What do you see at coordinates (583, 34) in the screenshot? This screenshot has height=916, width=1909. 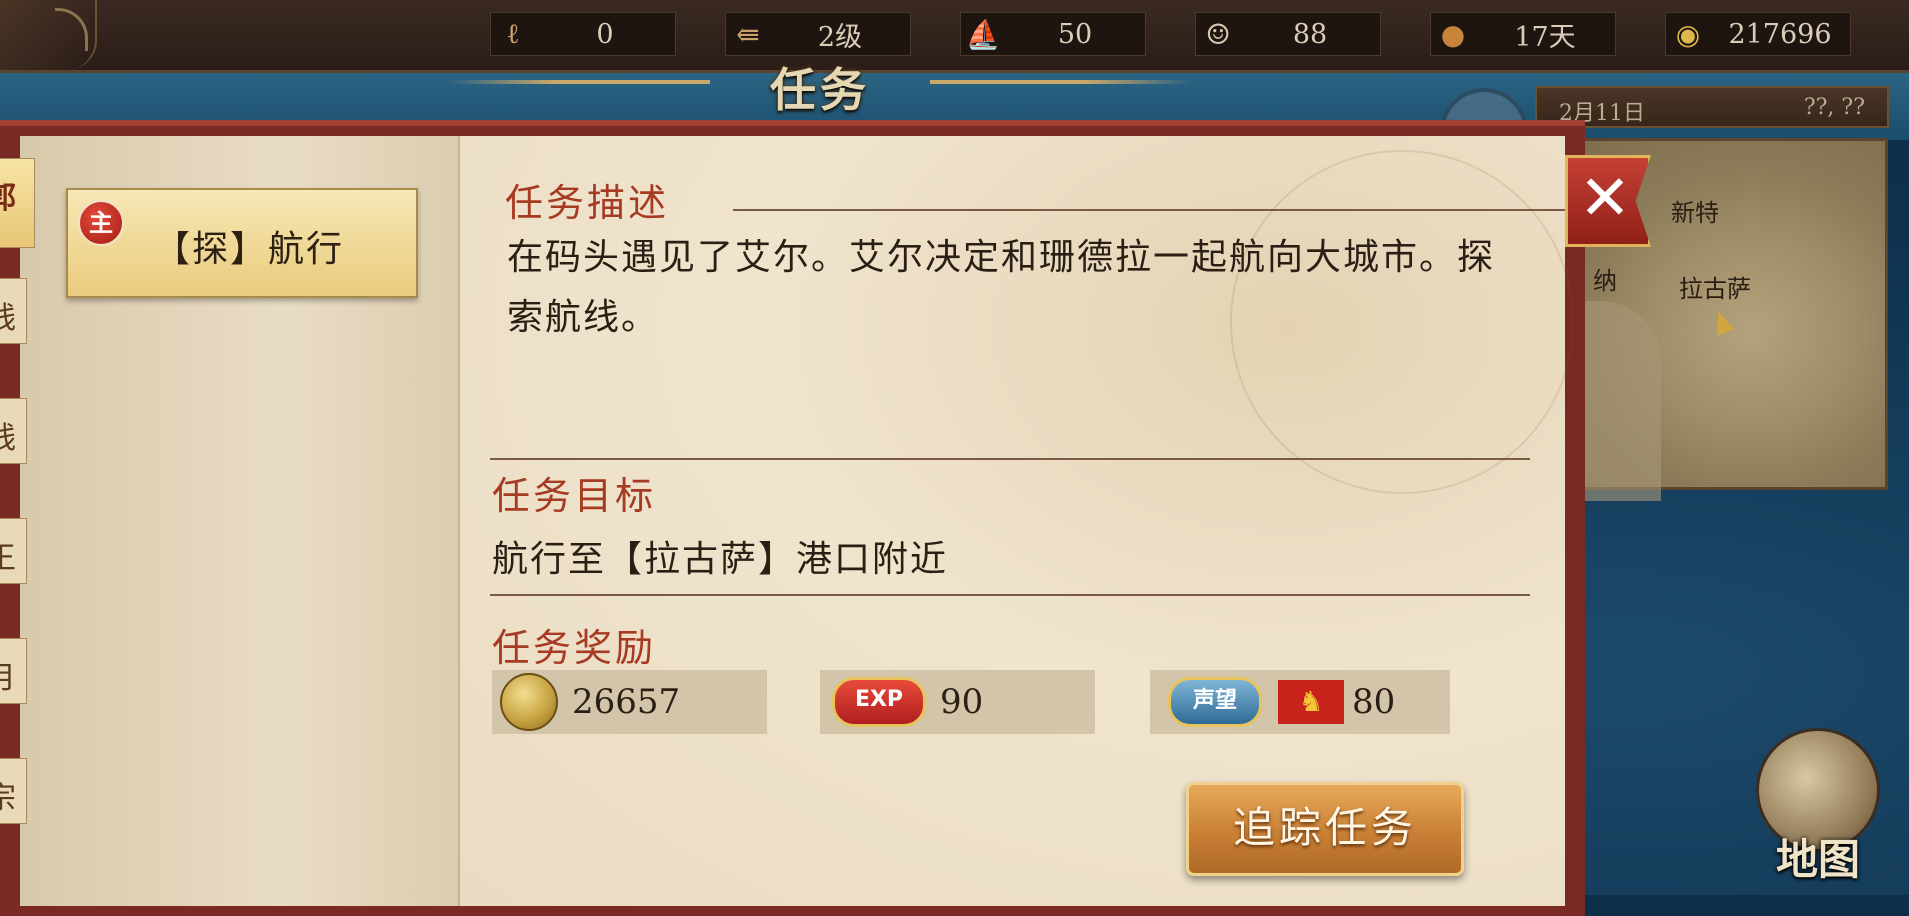 I see `resource-strength: ℓ 0` at bounding box center [583, 34].